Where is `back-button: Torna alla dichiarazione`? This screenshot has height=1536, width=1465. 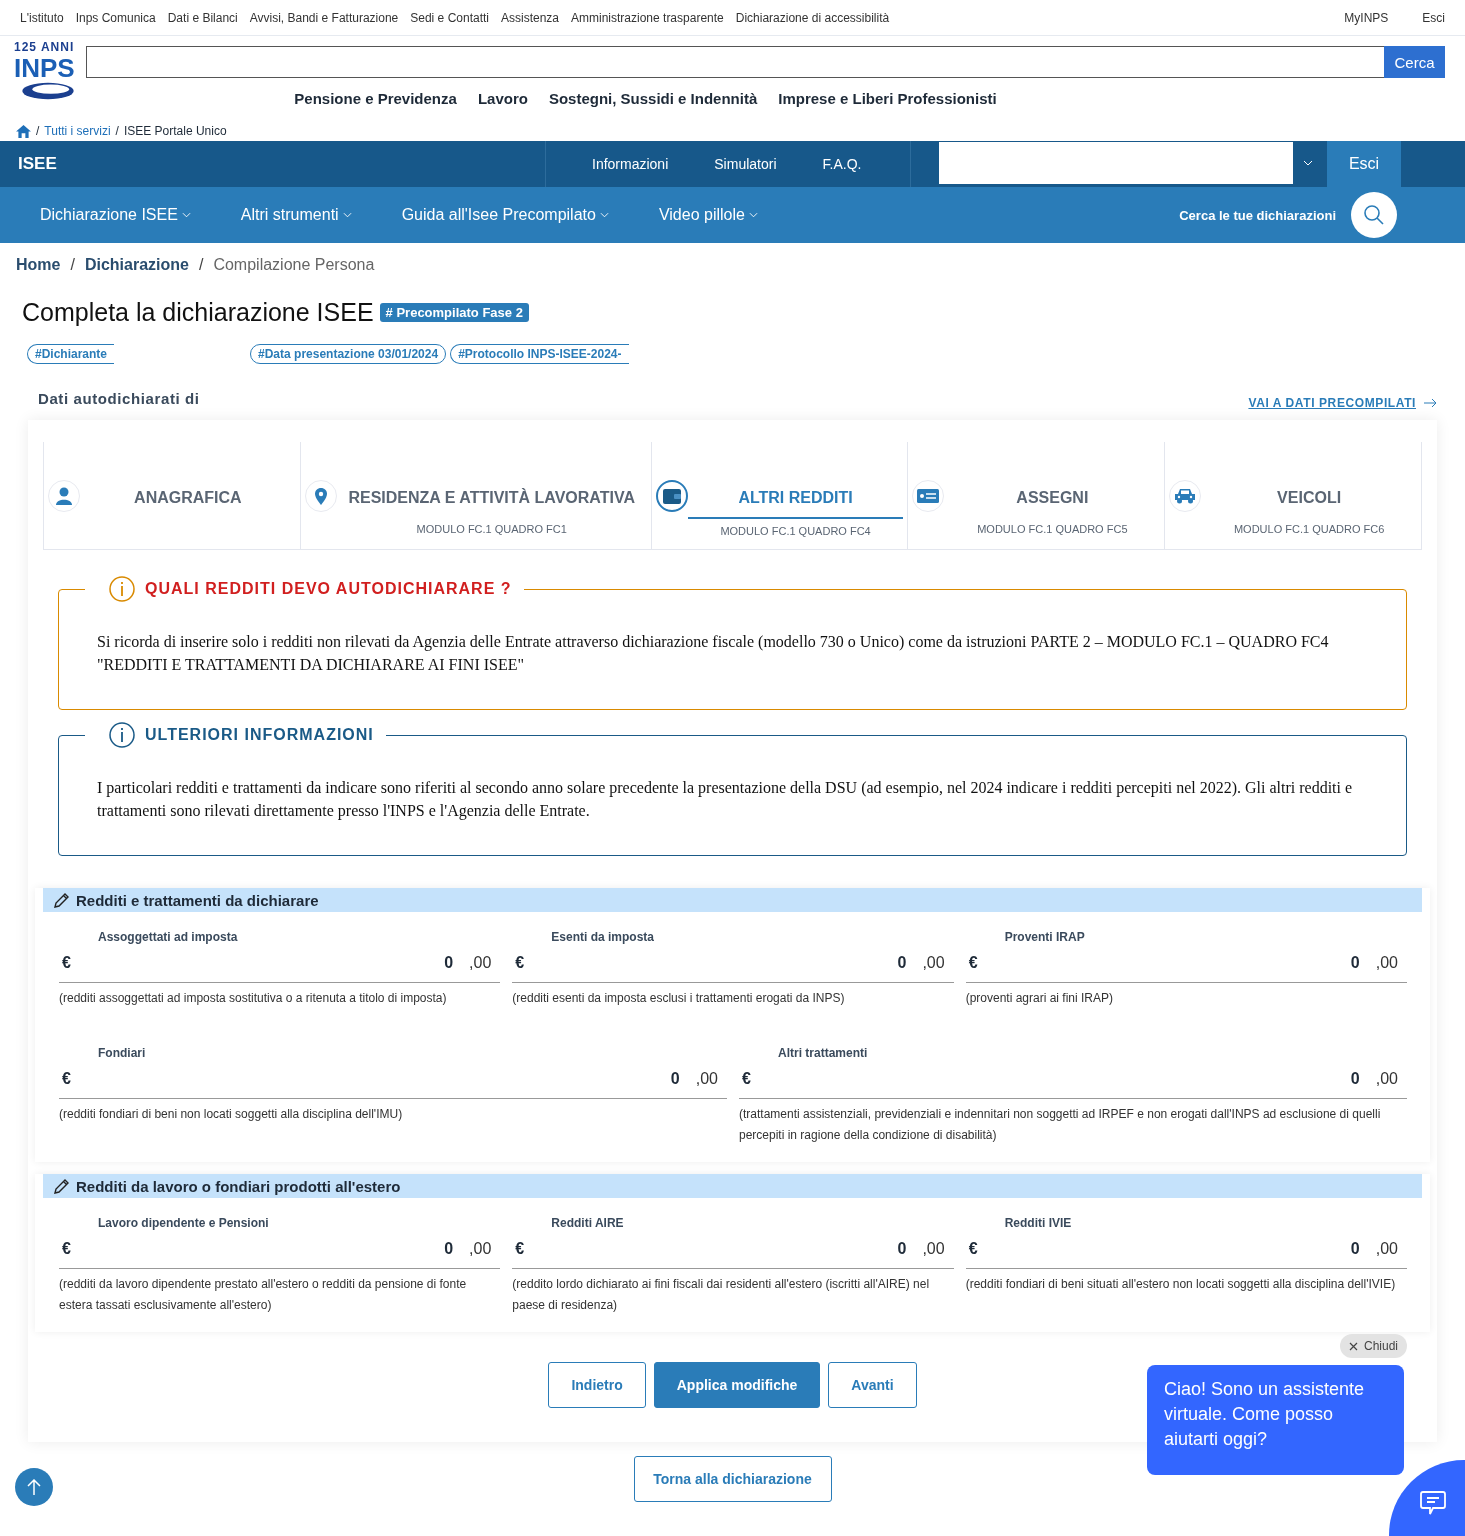
back-button: Torna alla dichiarazione is located at coordinates (732, 1479).